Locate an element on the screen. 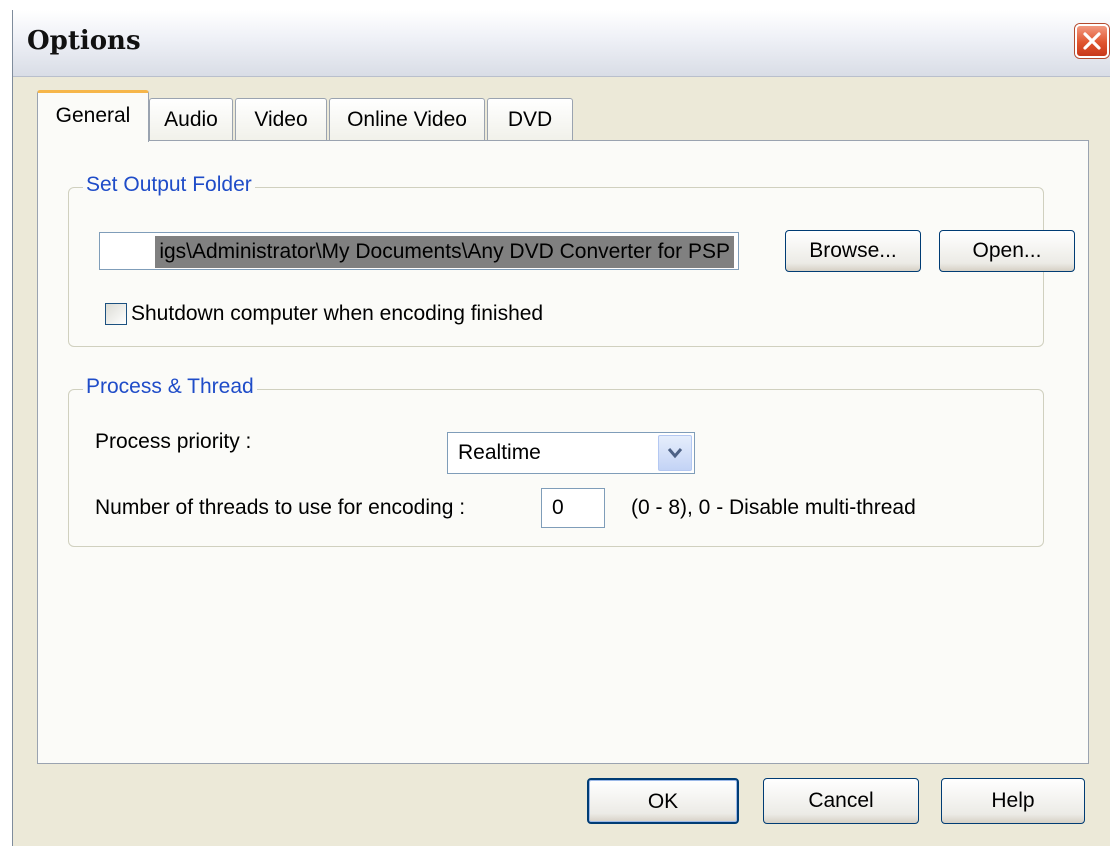  help-button: Help is located at coordinates (1013, 801).